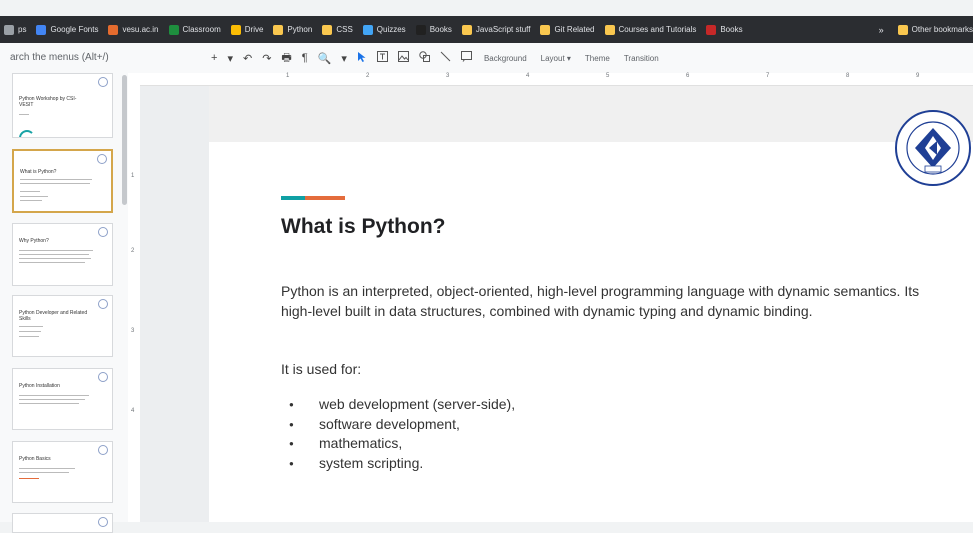  Describe the element at coordinates (424, 58) in the screenshot. I see `shape-icon` at that location.